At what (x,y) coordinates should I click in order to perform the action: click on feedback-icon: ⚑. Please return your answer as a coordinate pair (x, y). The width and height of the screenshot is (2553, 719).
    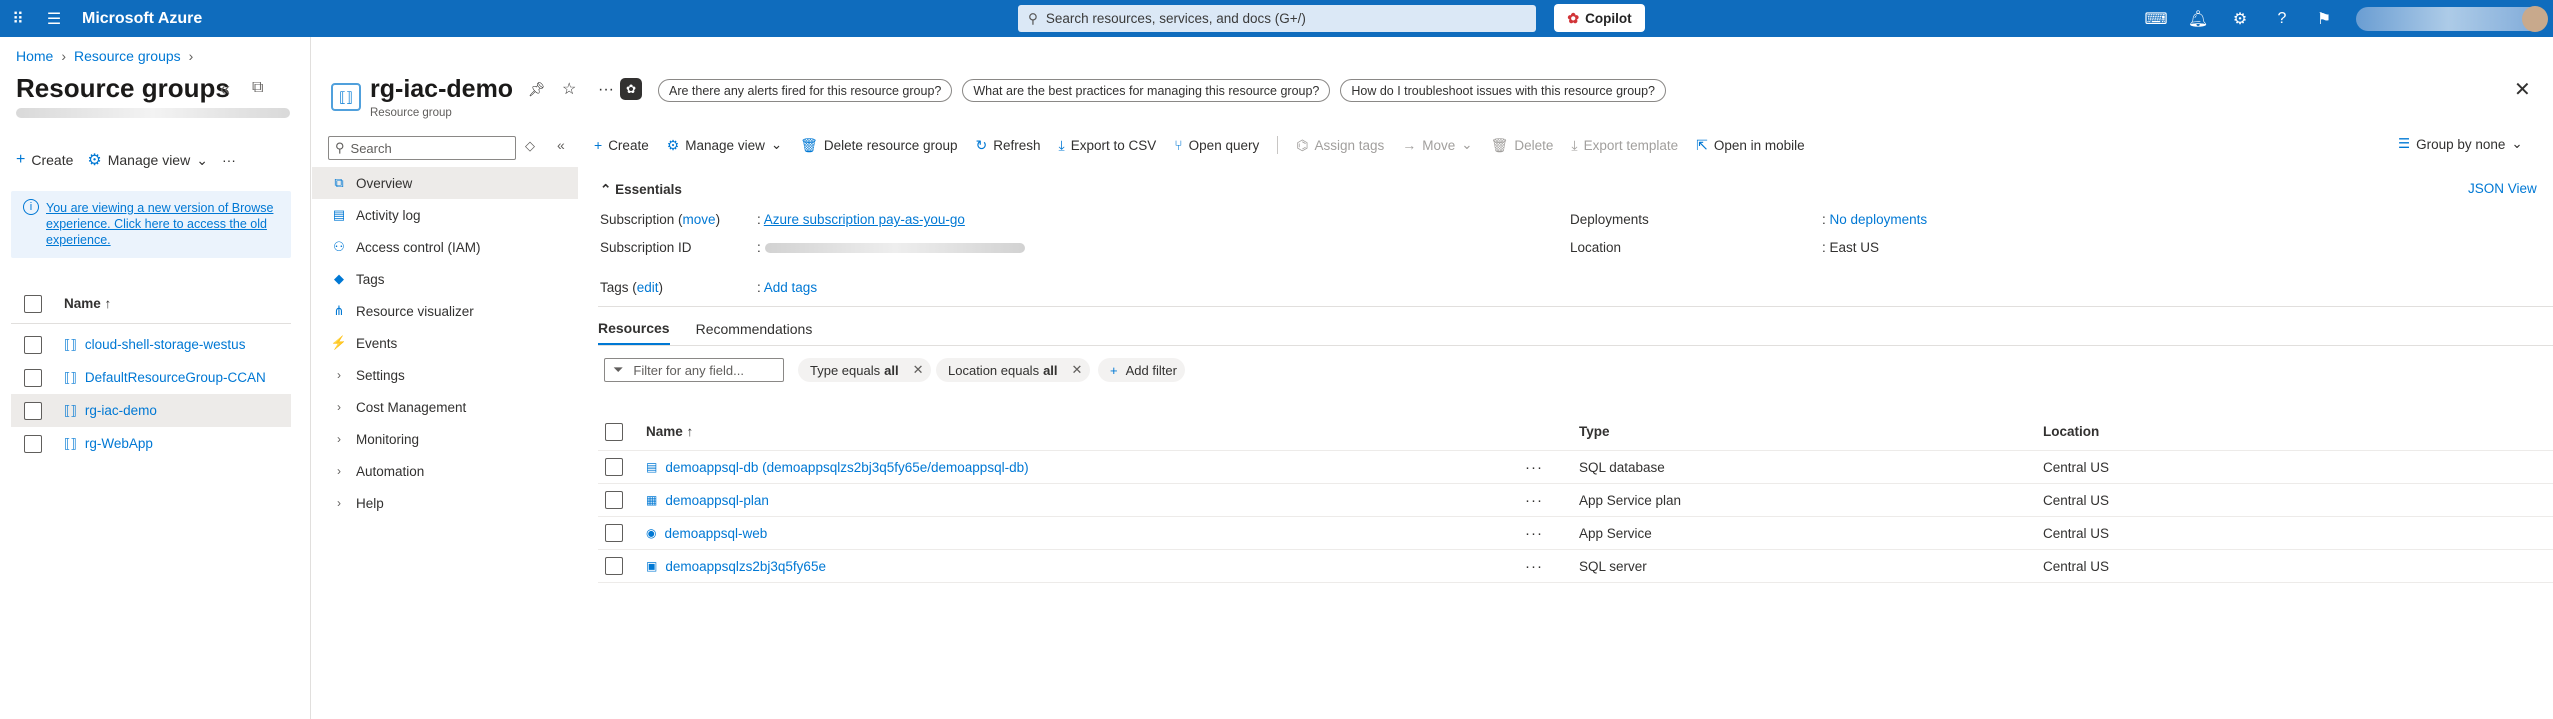
    Looking at the image, I should click on (2324, 18).